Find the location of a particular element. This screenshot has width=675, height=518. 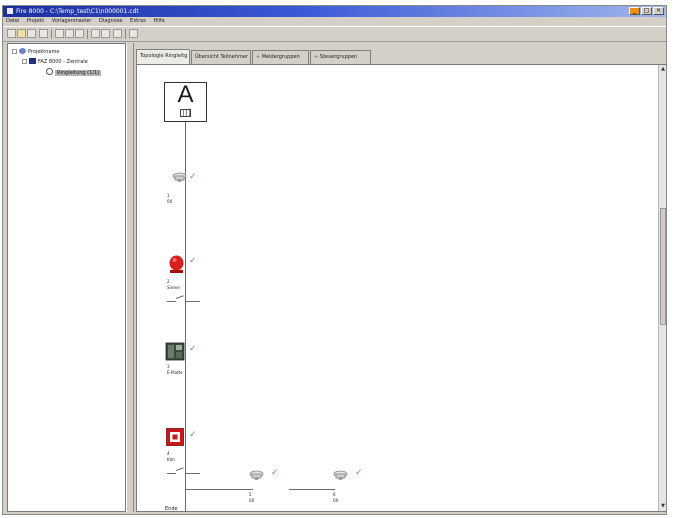

project-icon is located at coordinates (22, 51).